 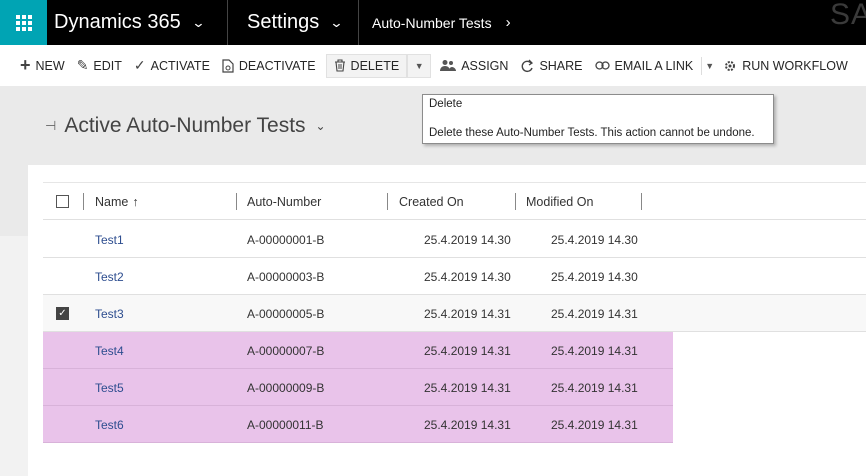 I want to click on activate-label: ACTIVATE, so click(x=180, y=65).